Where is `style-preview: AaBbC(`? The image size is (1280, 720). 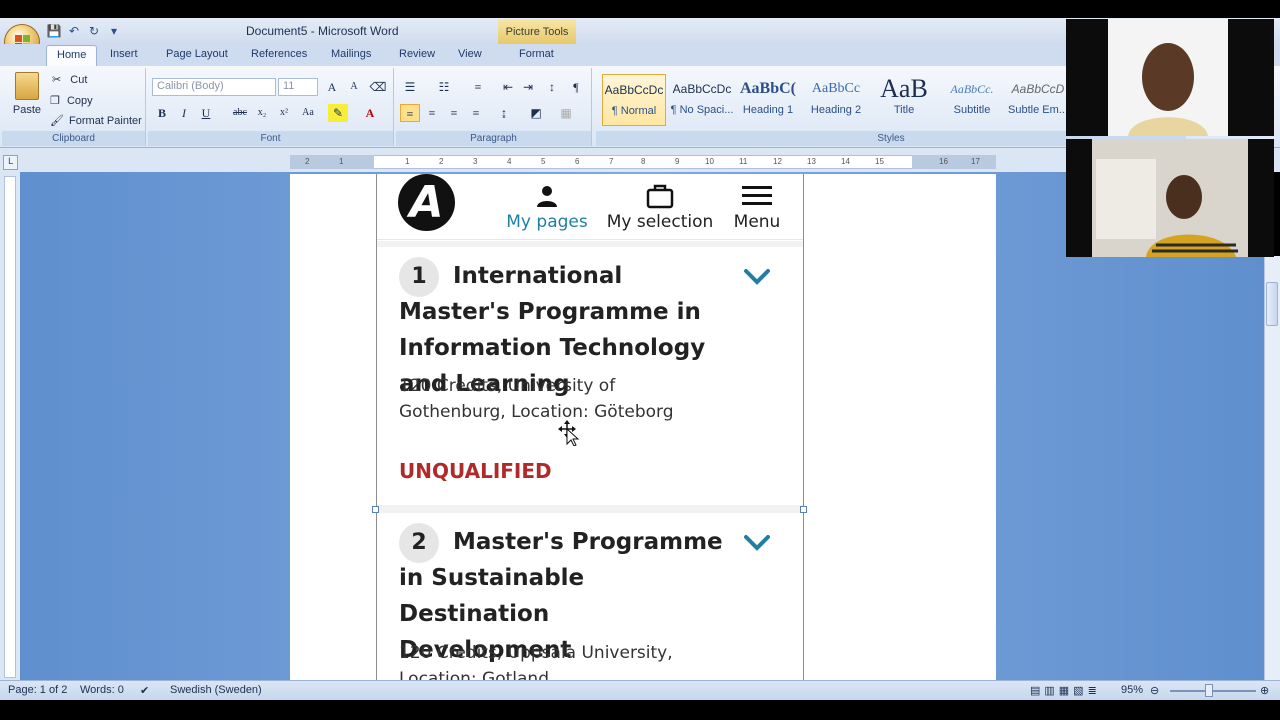 style-preview: AaBbC( is located at coordinates (767, 88).